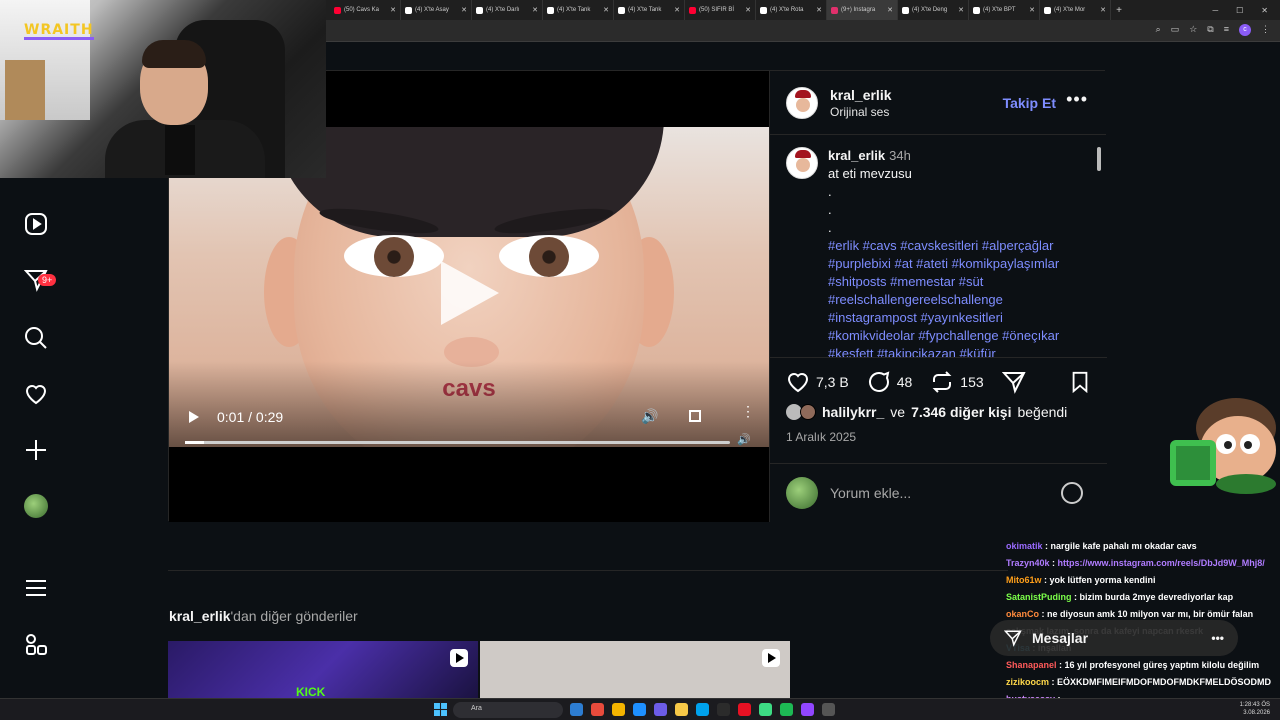  What do you see at coordinates (440, 709) in the screenshot?
I see `windows-start-icon` at bounding box center [440, 709].